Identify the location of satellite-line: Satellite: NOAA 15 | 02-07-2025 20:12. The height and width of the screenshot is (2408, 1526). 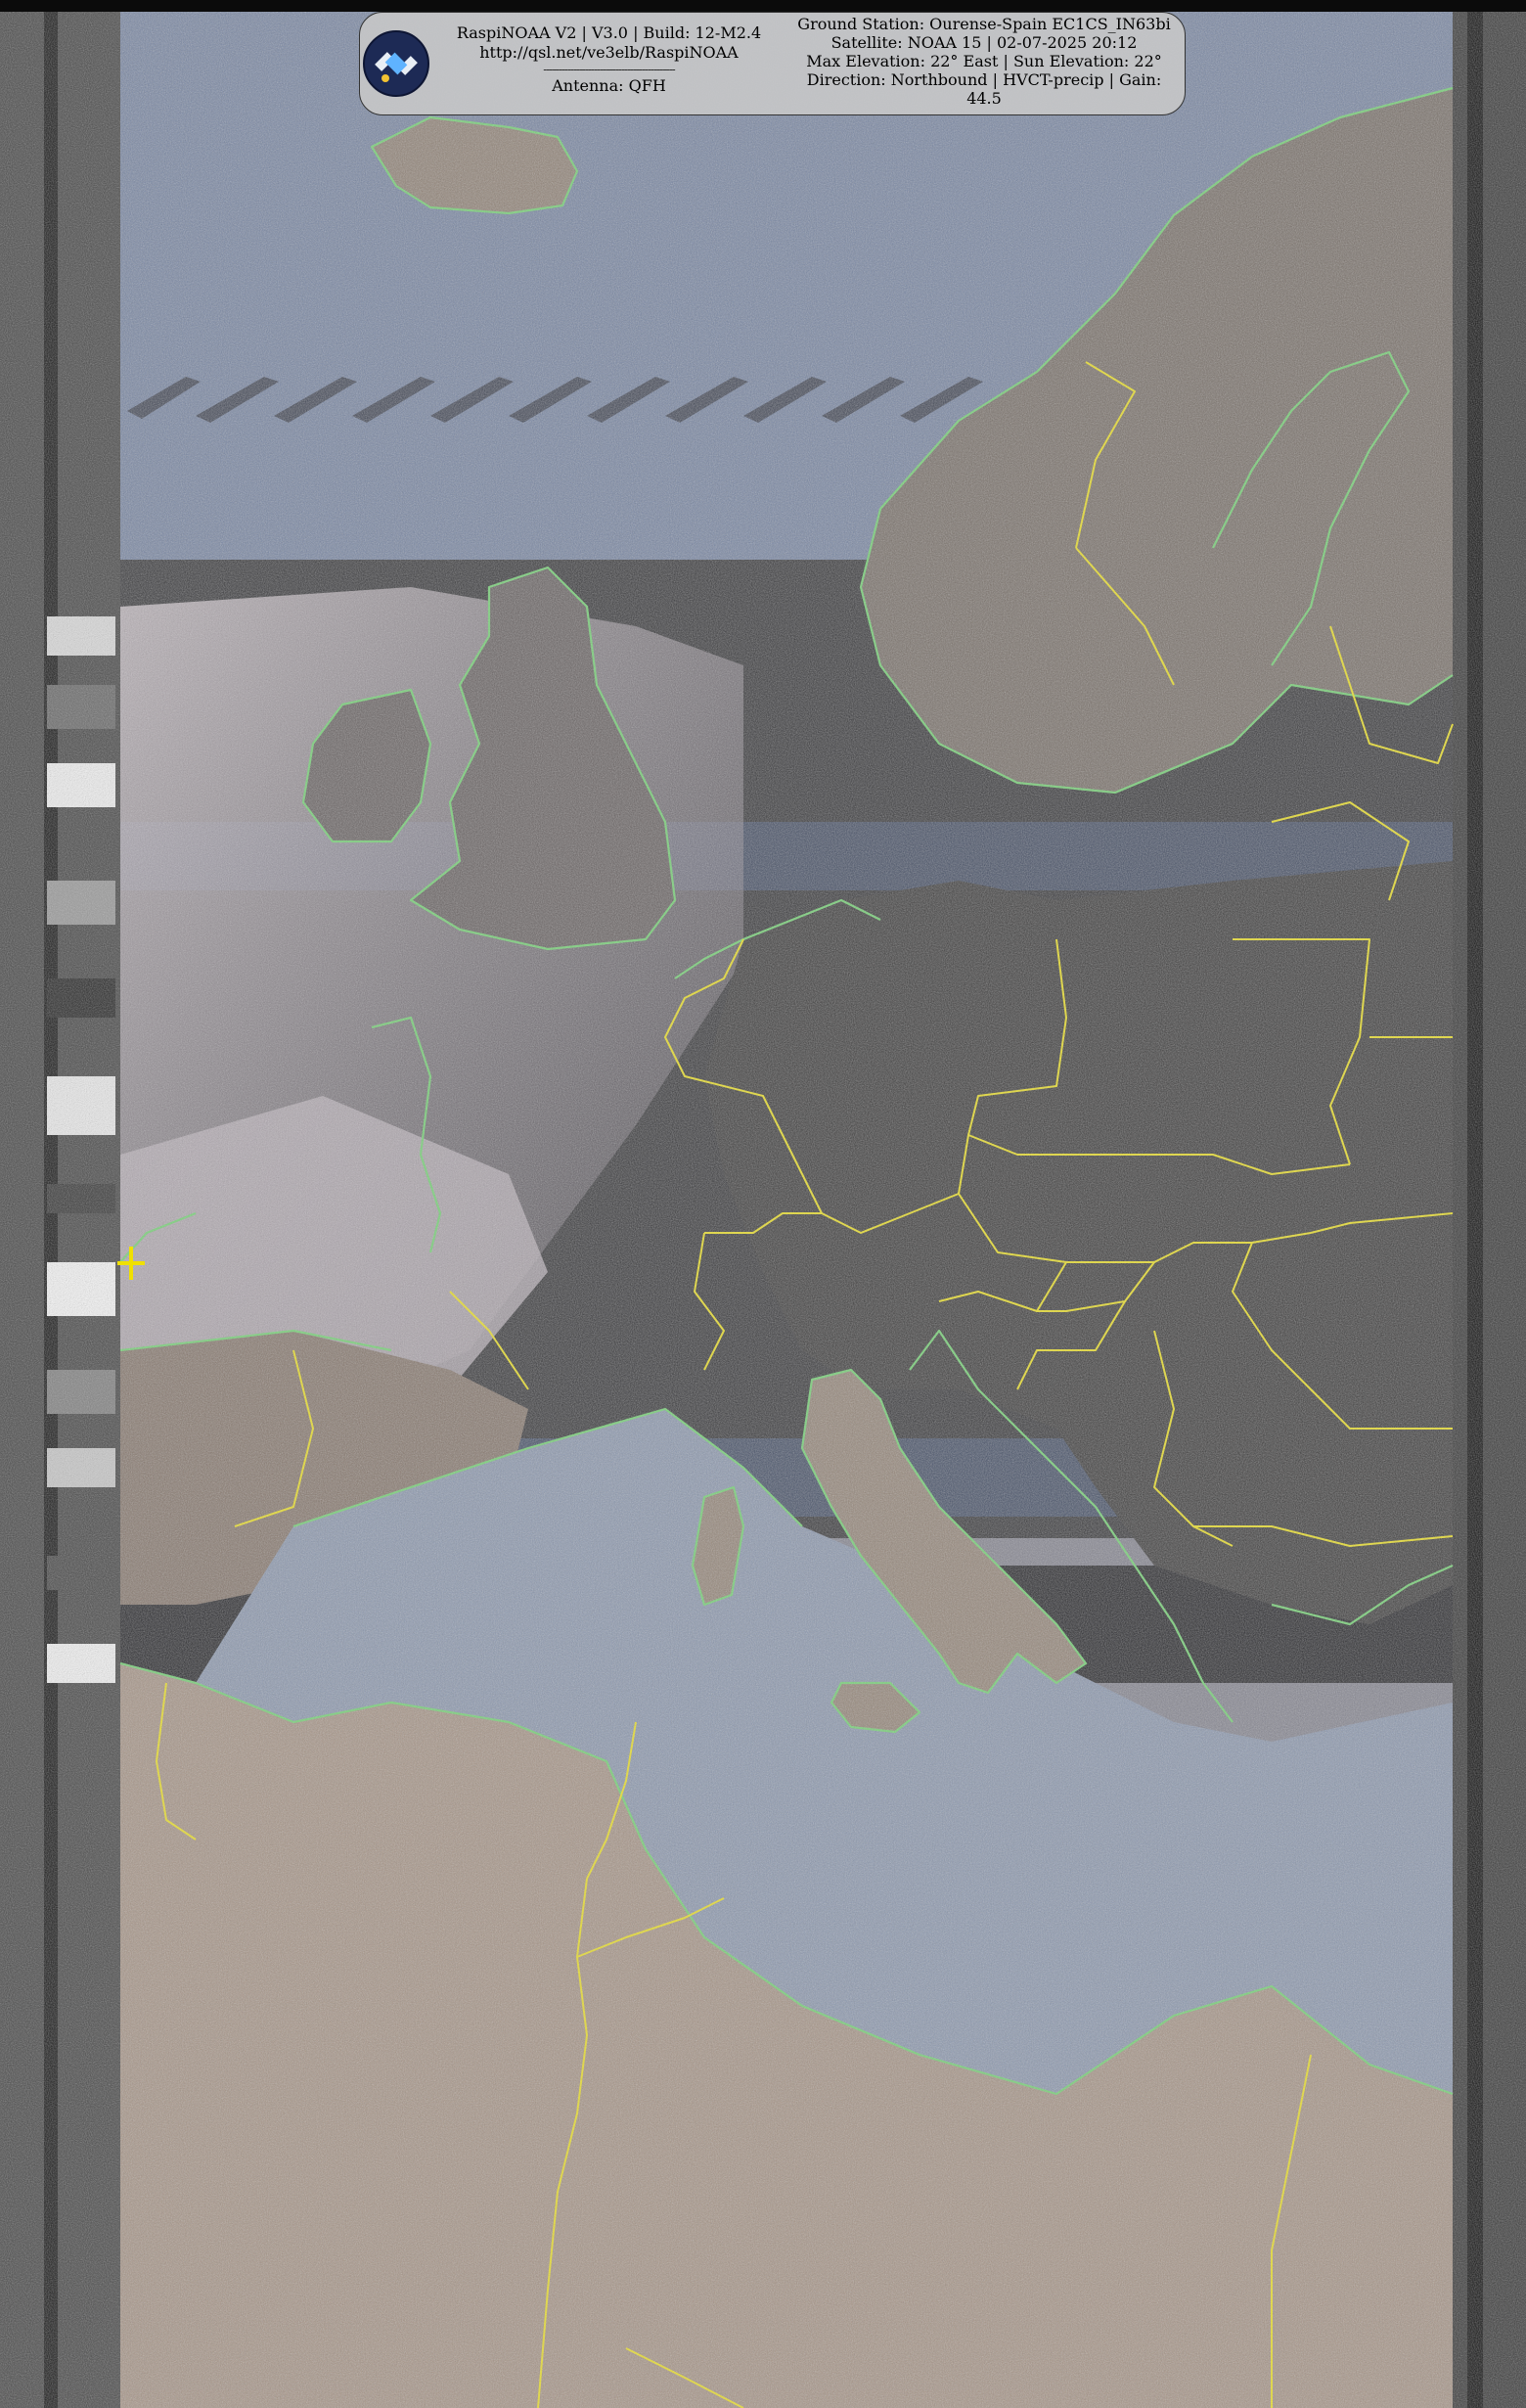
(984, 43).